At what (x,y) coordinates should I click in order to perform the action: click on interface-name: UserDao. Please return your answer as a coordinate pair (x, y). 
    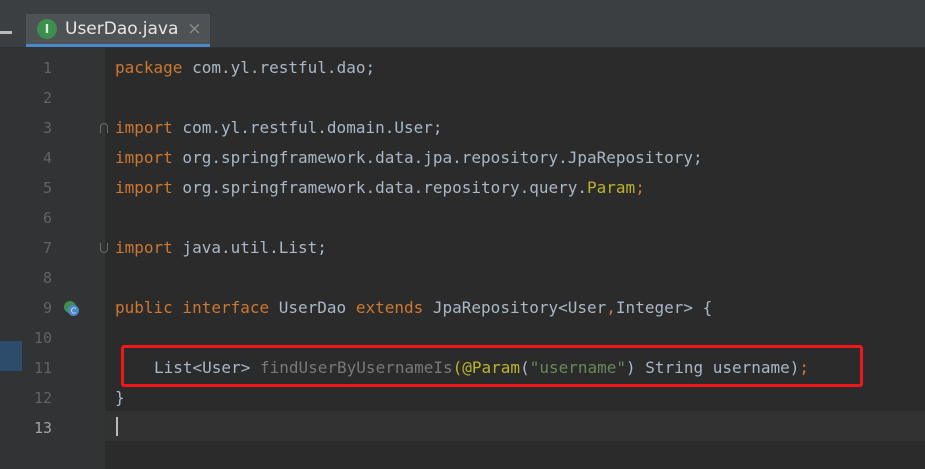
    Looking at the image, I should click on (308, 307).